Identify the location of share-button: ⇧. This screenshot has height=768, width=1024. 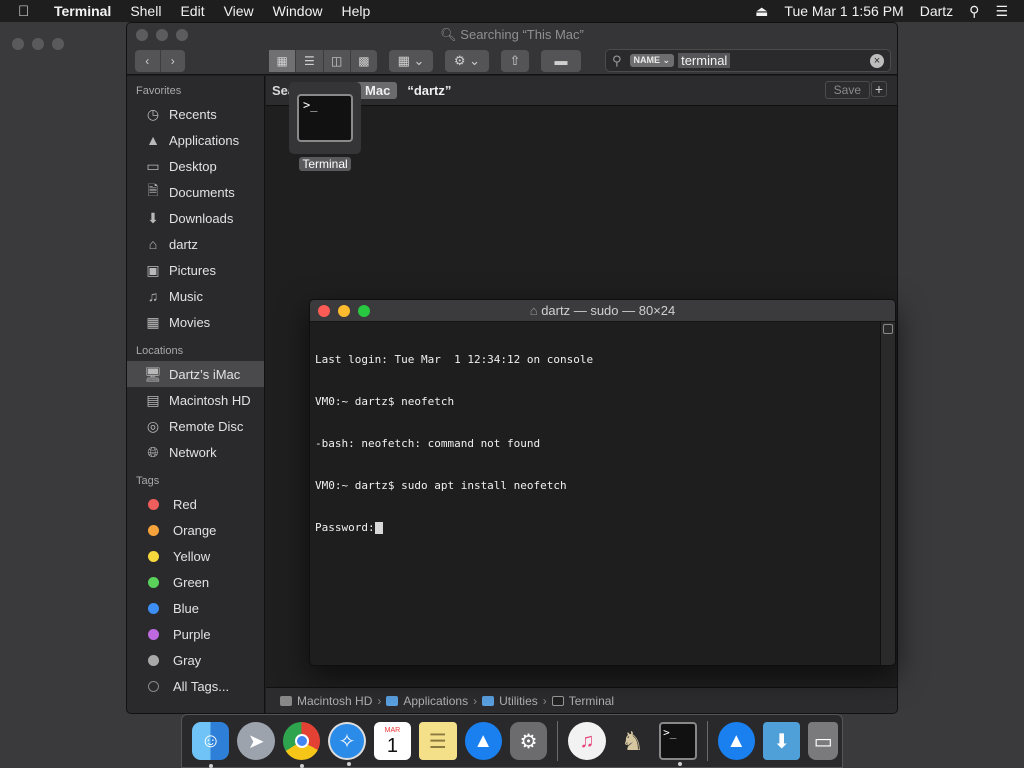
(515, 61).